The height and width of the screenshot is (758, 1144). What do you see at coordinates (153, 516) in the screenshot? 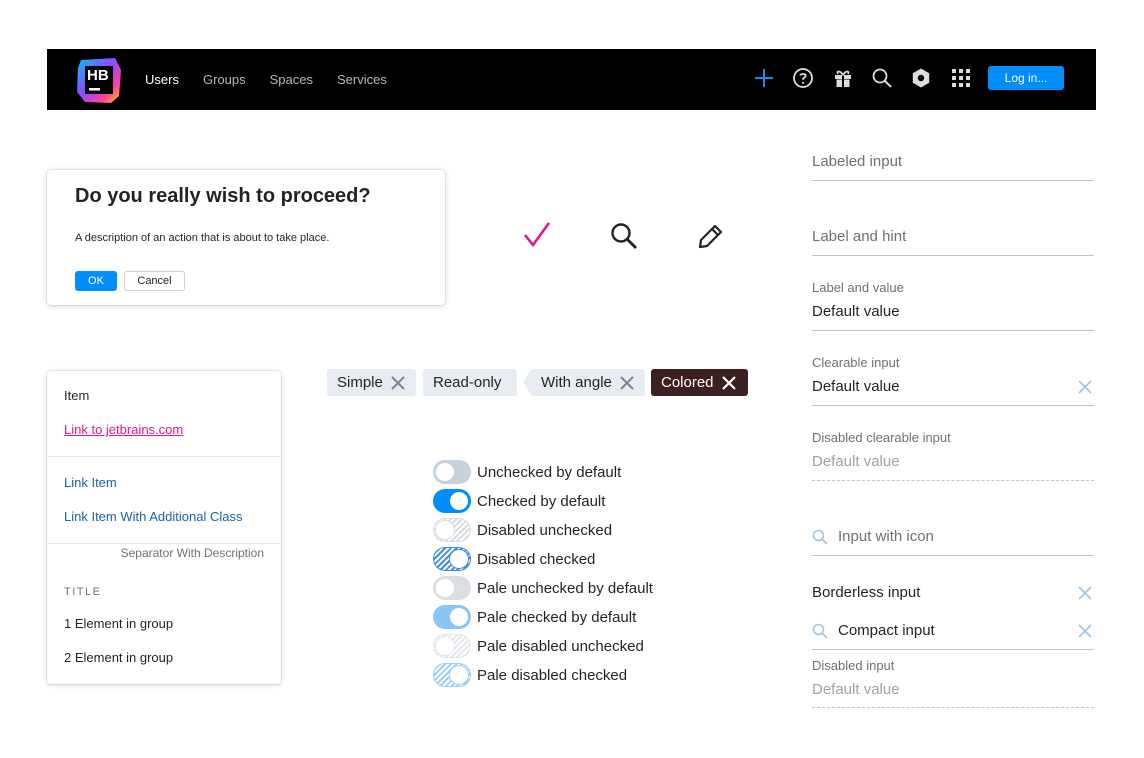
I see `menu-link-item-class: Link Item With Additional Class` at bounding box center [153, 516].